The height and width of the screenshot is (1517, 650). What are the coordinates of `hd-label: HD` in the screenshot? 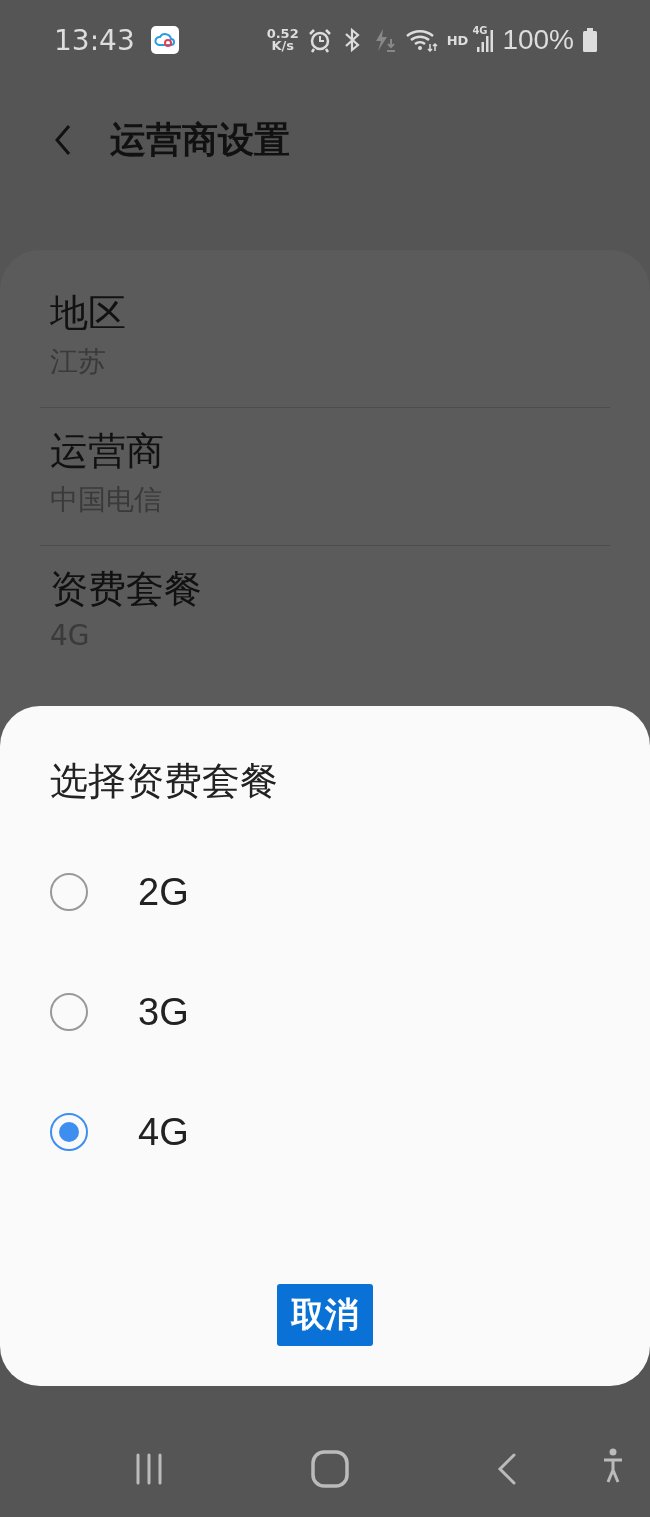 It's located at (457, 40).